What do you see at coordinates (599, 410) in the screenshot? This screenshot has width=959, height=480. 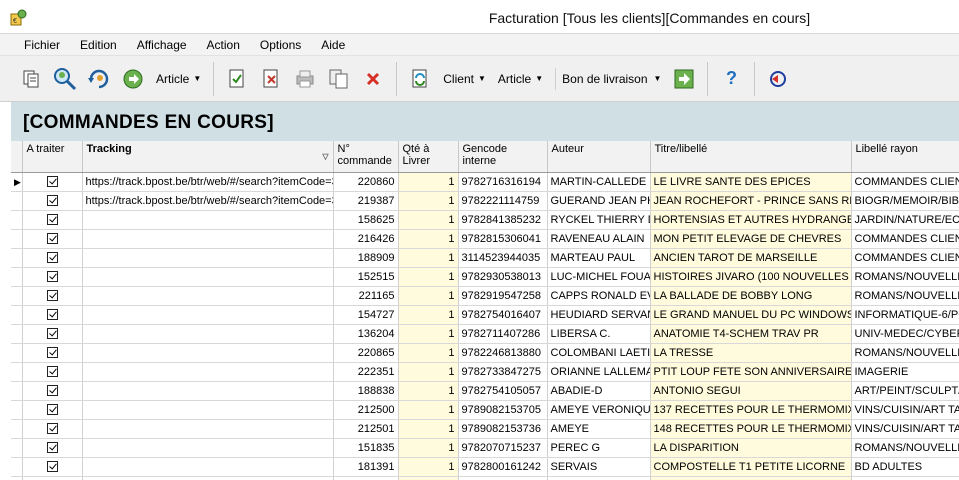 I see `cell-auteur: AMEYE VERONIQUE` at bounding box center [599, 410].